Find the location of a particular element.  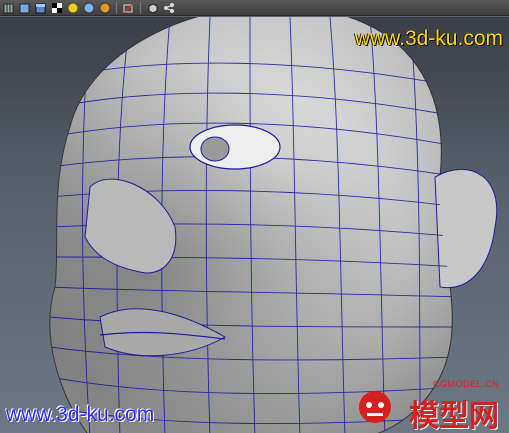

cgmodel-logo: CGMODEL.CN 模型网 is located at coordinates (428, 406).